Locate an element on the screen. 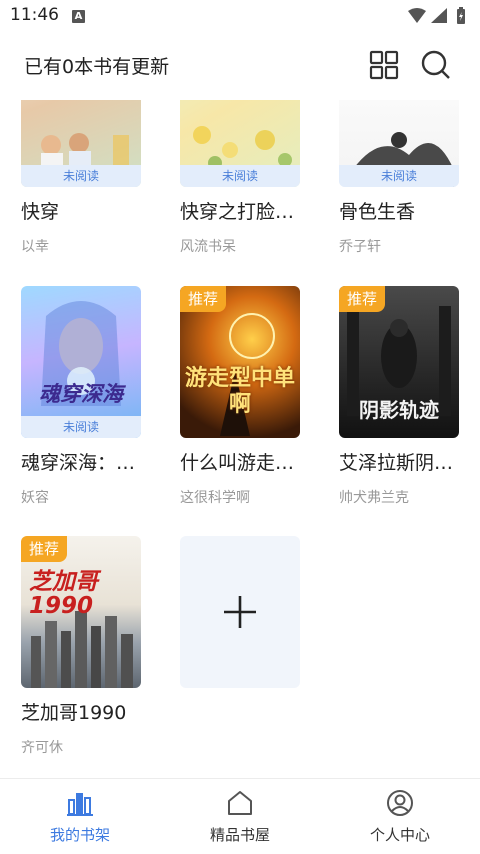  book-card: 芝加哥1990 推荐 芝加哥1990 齐可休 is located at coordinates (82, 646).